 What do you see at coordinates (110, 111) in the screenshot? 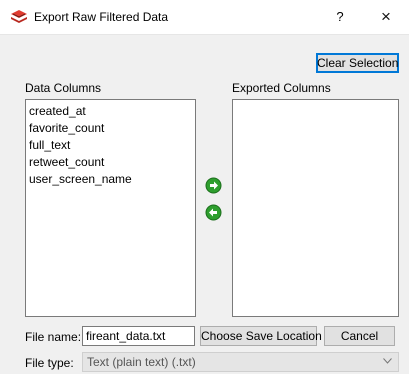
I see `list-item: created_at` at bounding box center [110, 111].